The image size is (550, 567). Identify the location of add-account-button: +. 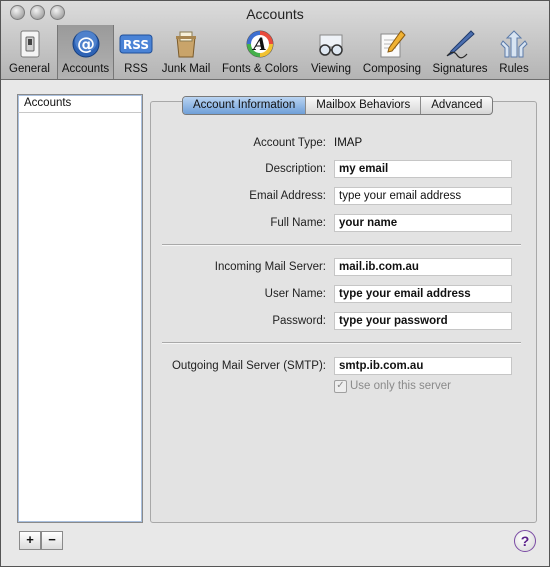
(30, 540).